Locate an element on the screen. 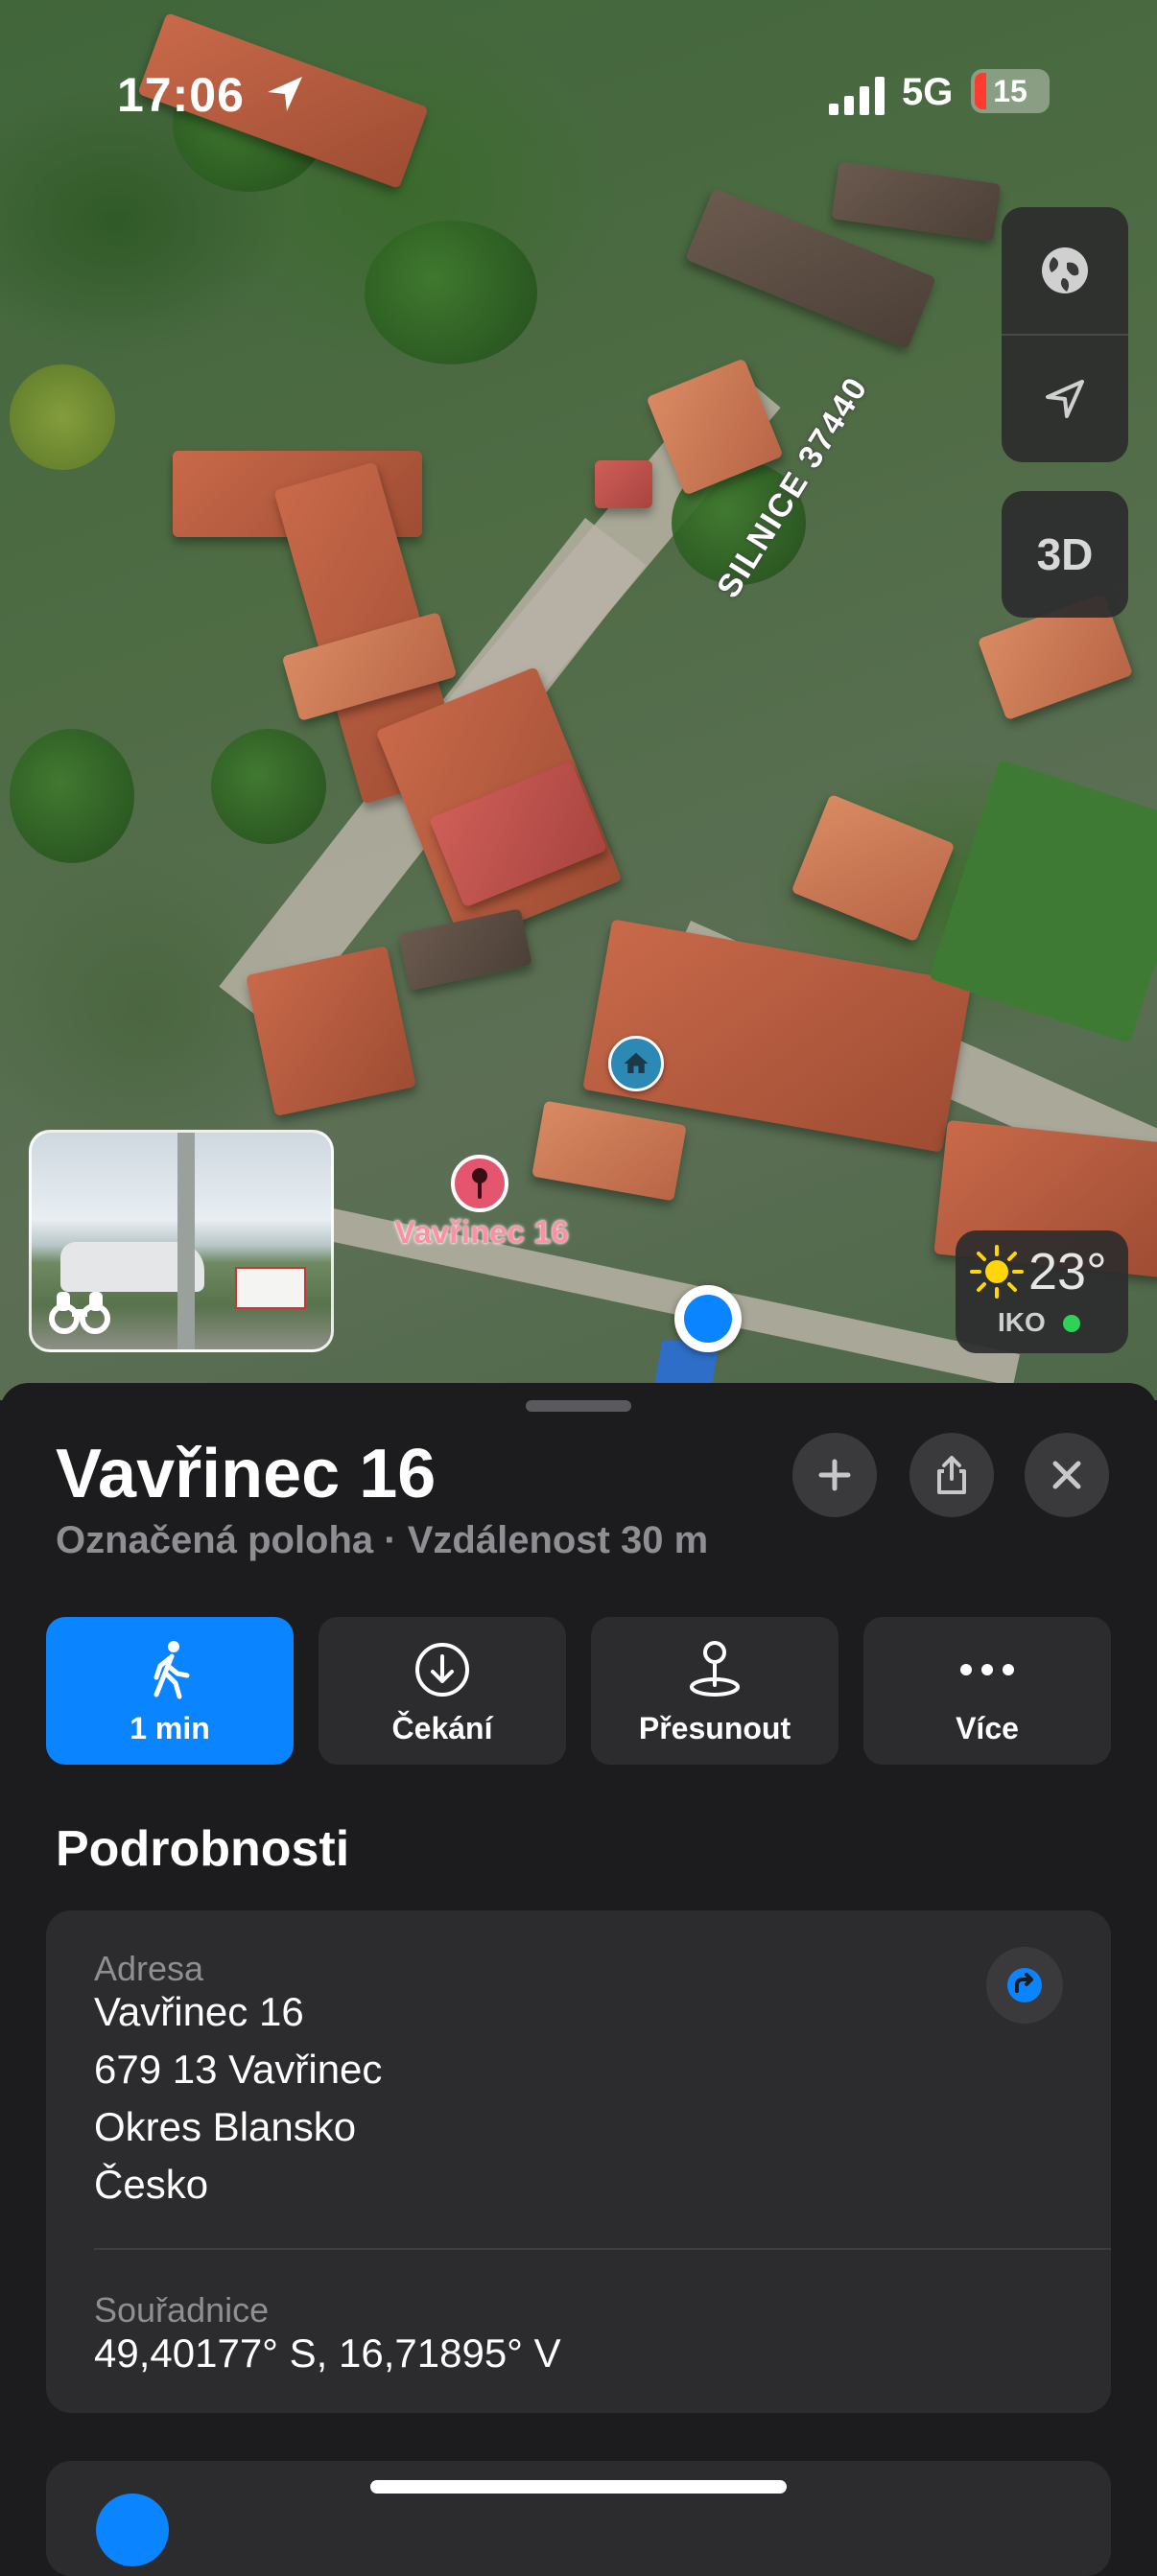 The image size is (1157, 2576). cellular-signal-icon is located at coordinates (857, 96).